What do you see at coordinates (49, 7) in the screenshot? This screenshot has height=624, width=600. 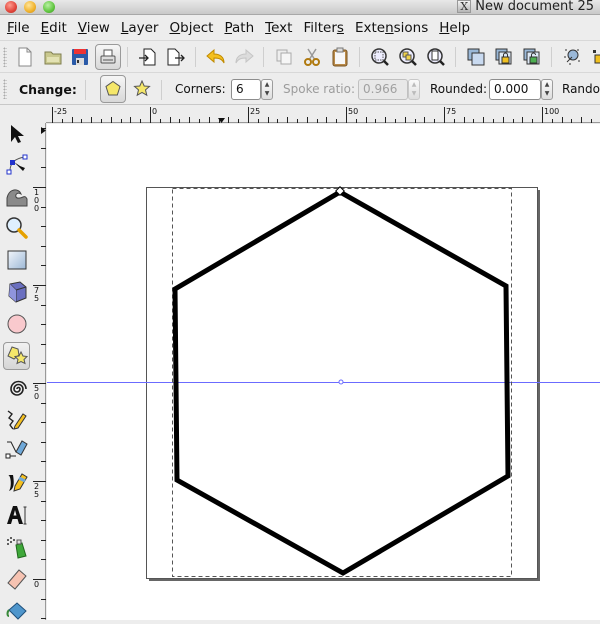 I see `zoom-window-button` at bounding box center [49, 7].